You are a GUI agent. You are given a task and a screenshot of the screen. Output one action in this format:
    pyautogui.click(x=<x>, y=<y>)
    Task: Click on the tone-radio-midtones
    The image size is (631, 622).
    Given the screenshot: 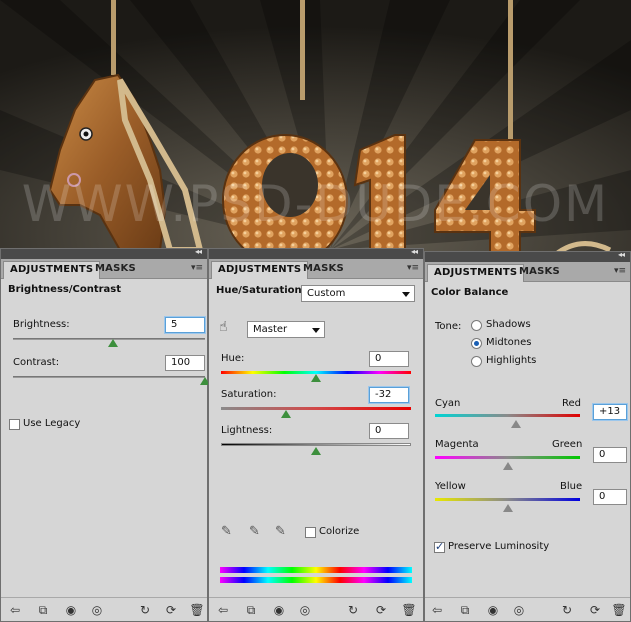 What is the action you would take?
    pyautogui.click(x=476, y=343)
    